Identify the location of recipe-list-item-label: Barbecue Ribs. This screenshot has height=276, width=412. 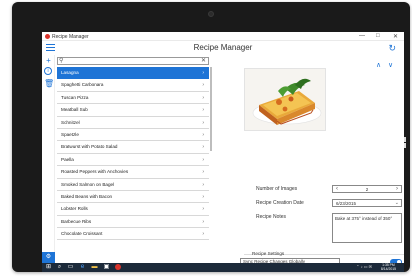
(76, 221).